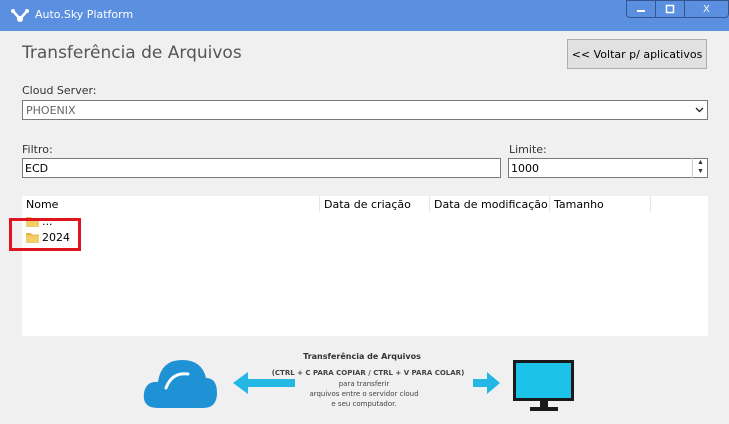 This screenshot has height=424, width=729. Describe the element at coordinates (59, 90) in the screenshot. I see `cloud-server-label: Cloud Server:` at that location.